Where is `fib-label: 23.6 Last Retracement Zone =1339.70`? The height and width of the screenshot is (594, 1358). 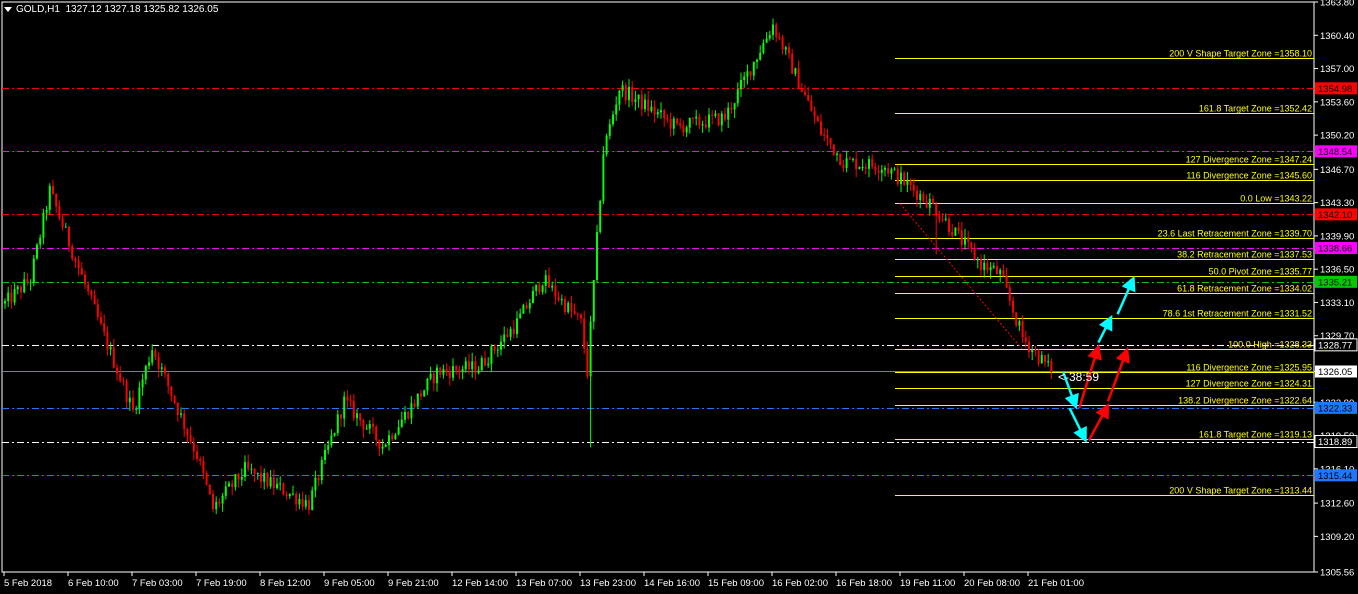 fib-label: 23.6 Last Retracement Zone =1339.70 is located at coordinates (1235, 234).